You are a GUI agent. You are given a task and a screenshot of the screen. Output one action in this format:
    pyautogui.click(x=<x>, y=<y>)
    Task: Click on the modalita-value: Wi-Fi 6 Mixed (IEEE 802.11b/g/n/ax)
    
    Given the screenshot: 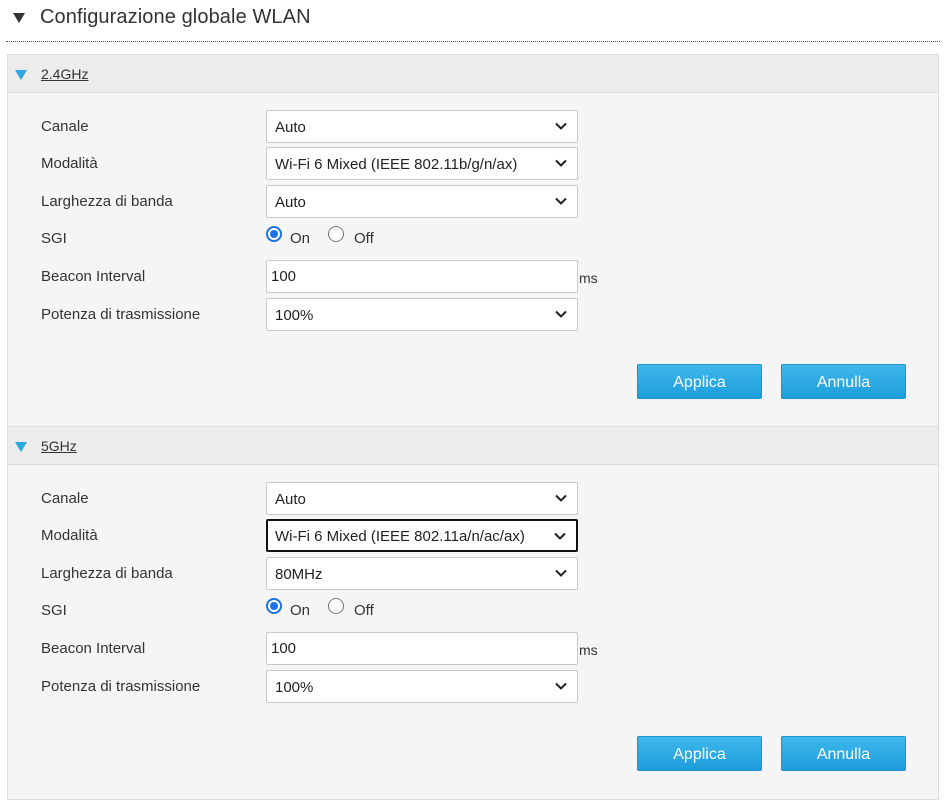 What is the action you would take?
    pyautogui.click(x=396, y=164)
    